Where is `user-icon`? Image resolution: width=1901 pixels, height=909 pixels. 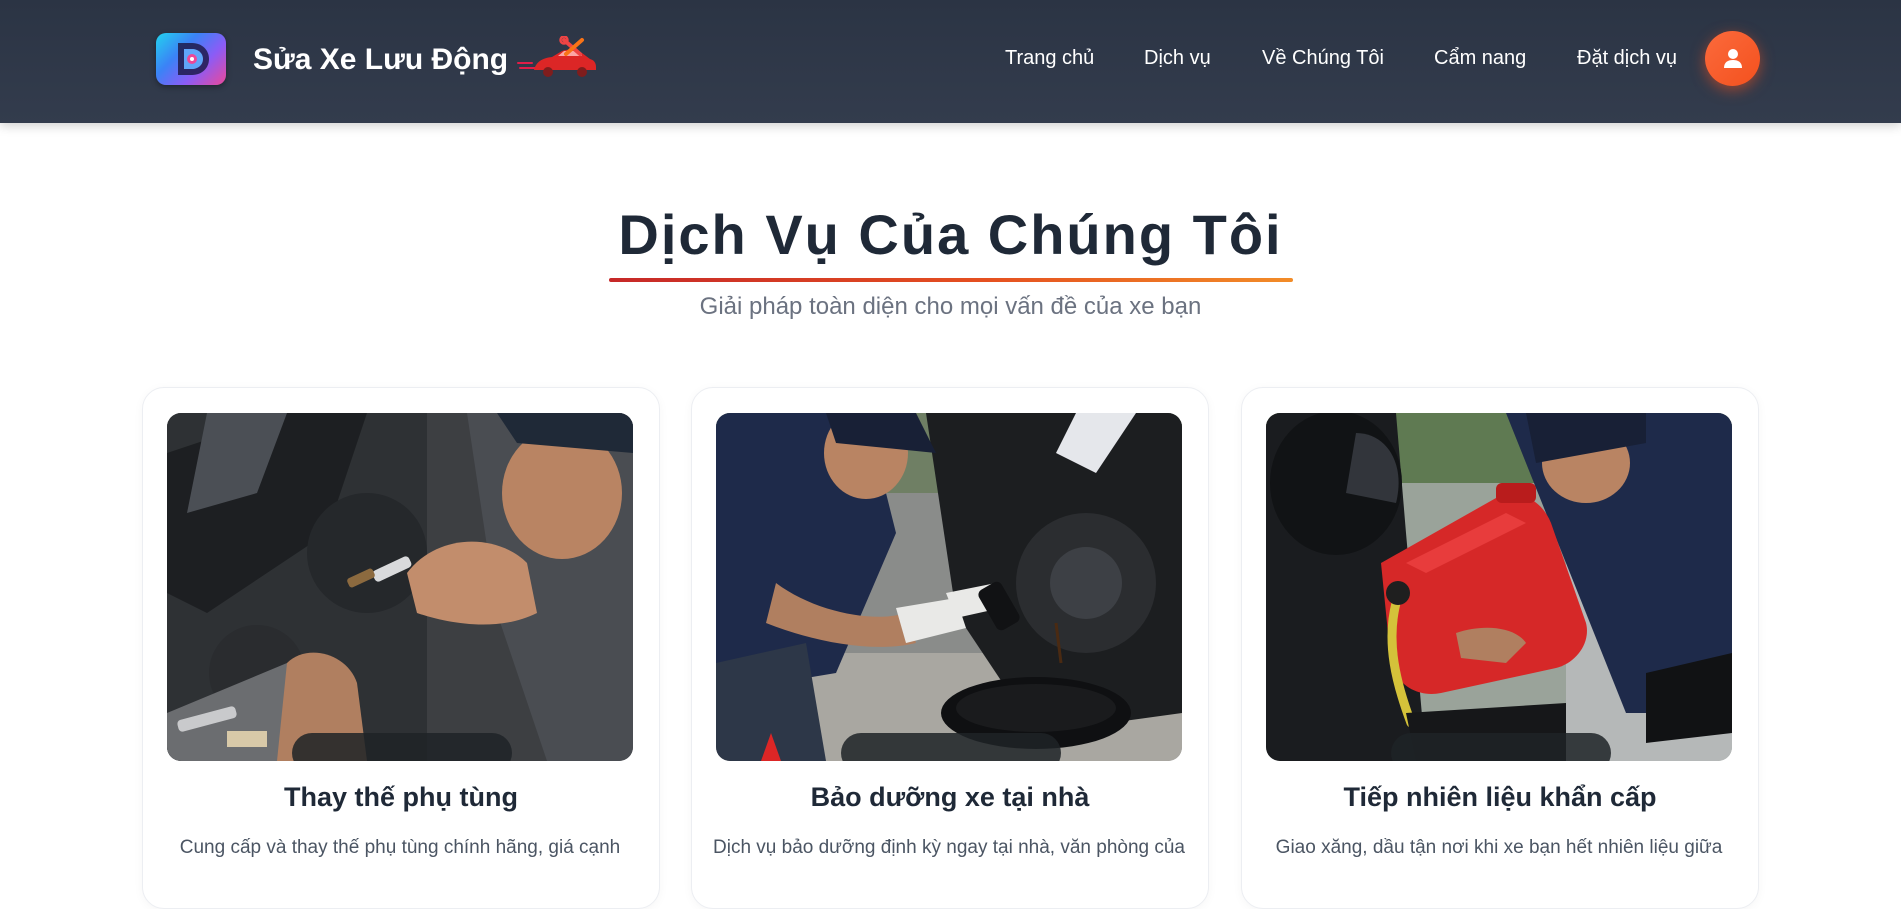
user-icon is located at coordinates (1733, 58).